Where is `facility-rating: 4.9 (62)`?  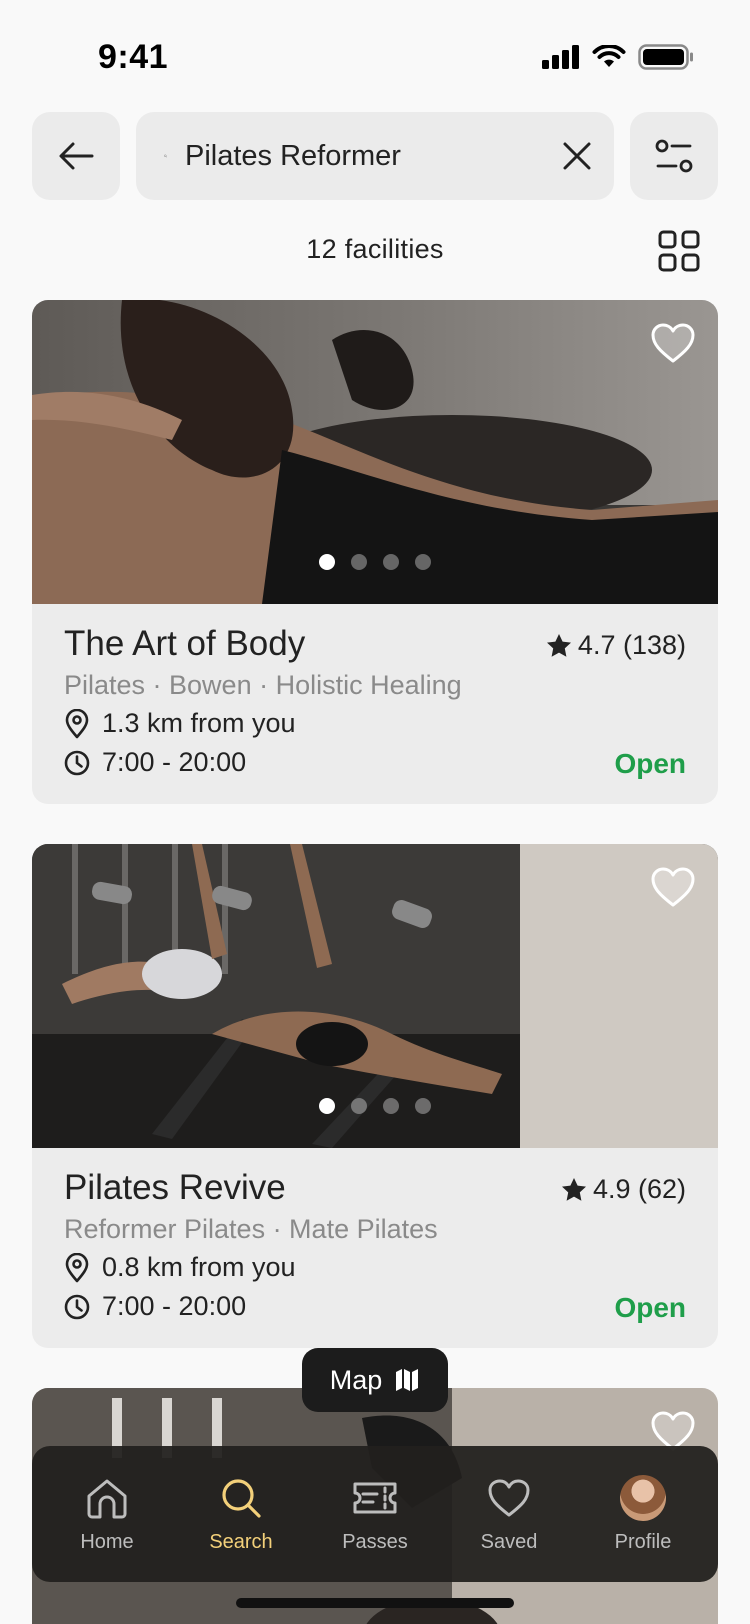 facility-rating: 4.9 (62) is located at coordinates (623, 1189).